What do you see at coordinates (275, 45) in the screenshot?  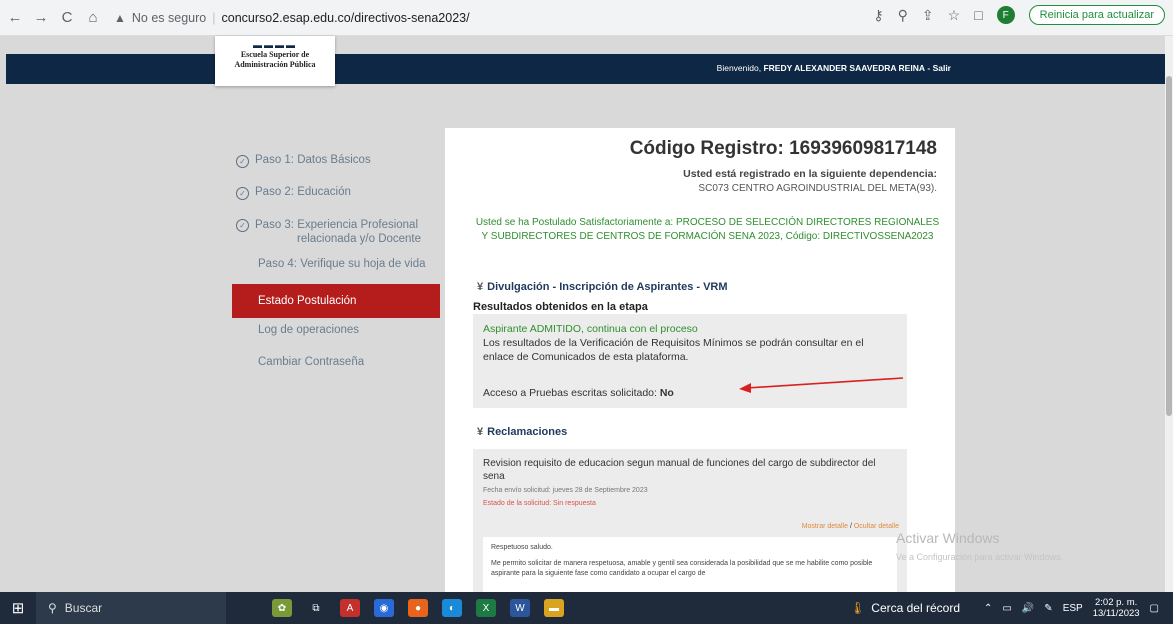 I see `logo-mark-icon: ▬▬▬▬` at bounding box center [275, 45].